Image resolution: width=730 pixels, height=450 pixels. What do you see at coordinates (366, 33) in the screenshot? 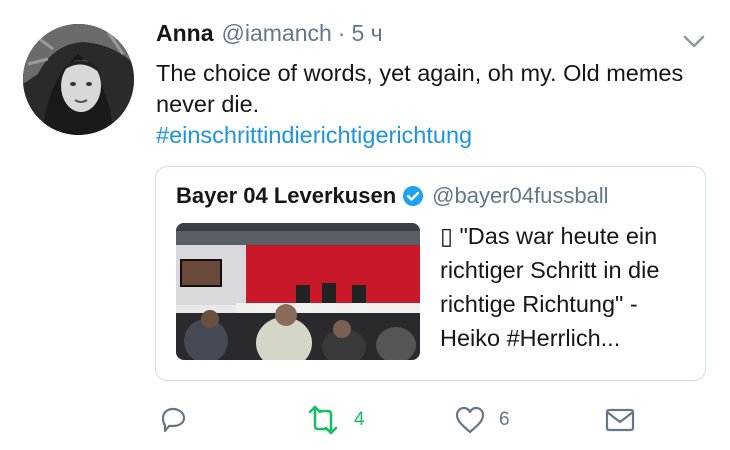
I see `timestamp: 5 ч` at bounding box center [366, 33].